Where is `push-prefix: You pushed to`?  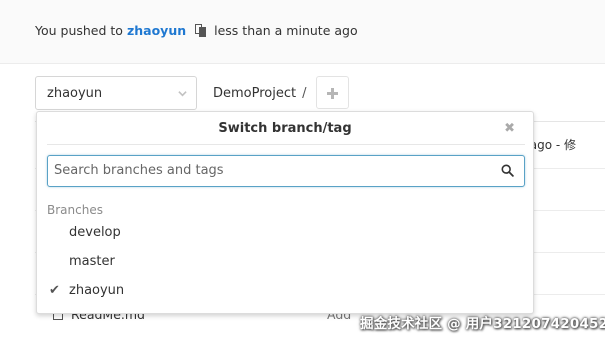
push-prefix: You pushed to is located at coordinates (79, 30).